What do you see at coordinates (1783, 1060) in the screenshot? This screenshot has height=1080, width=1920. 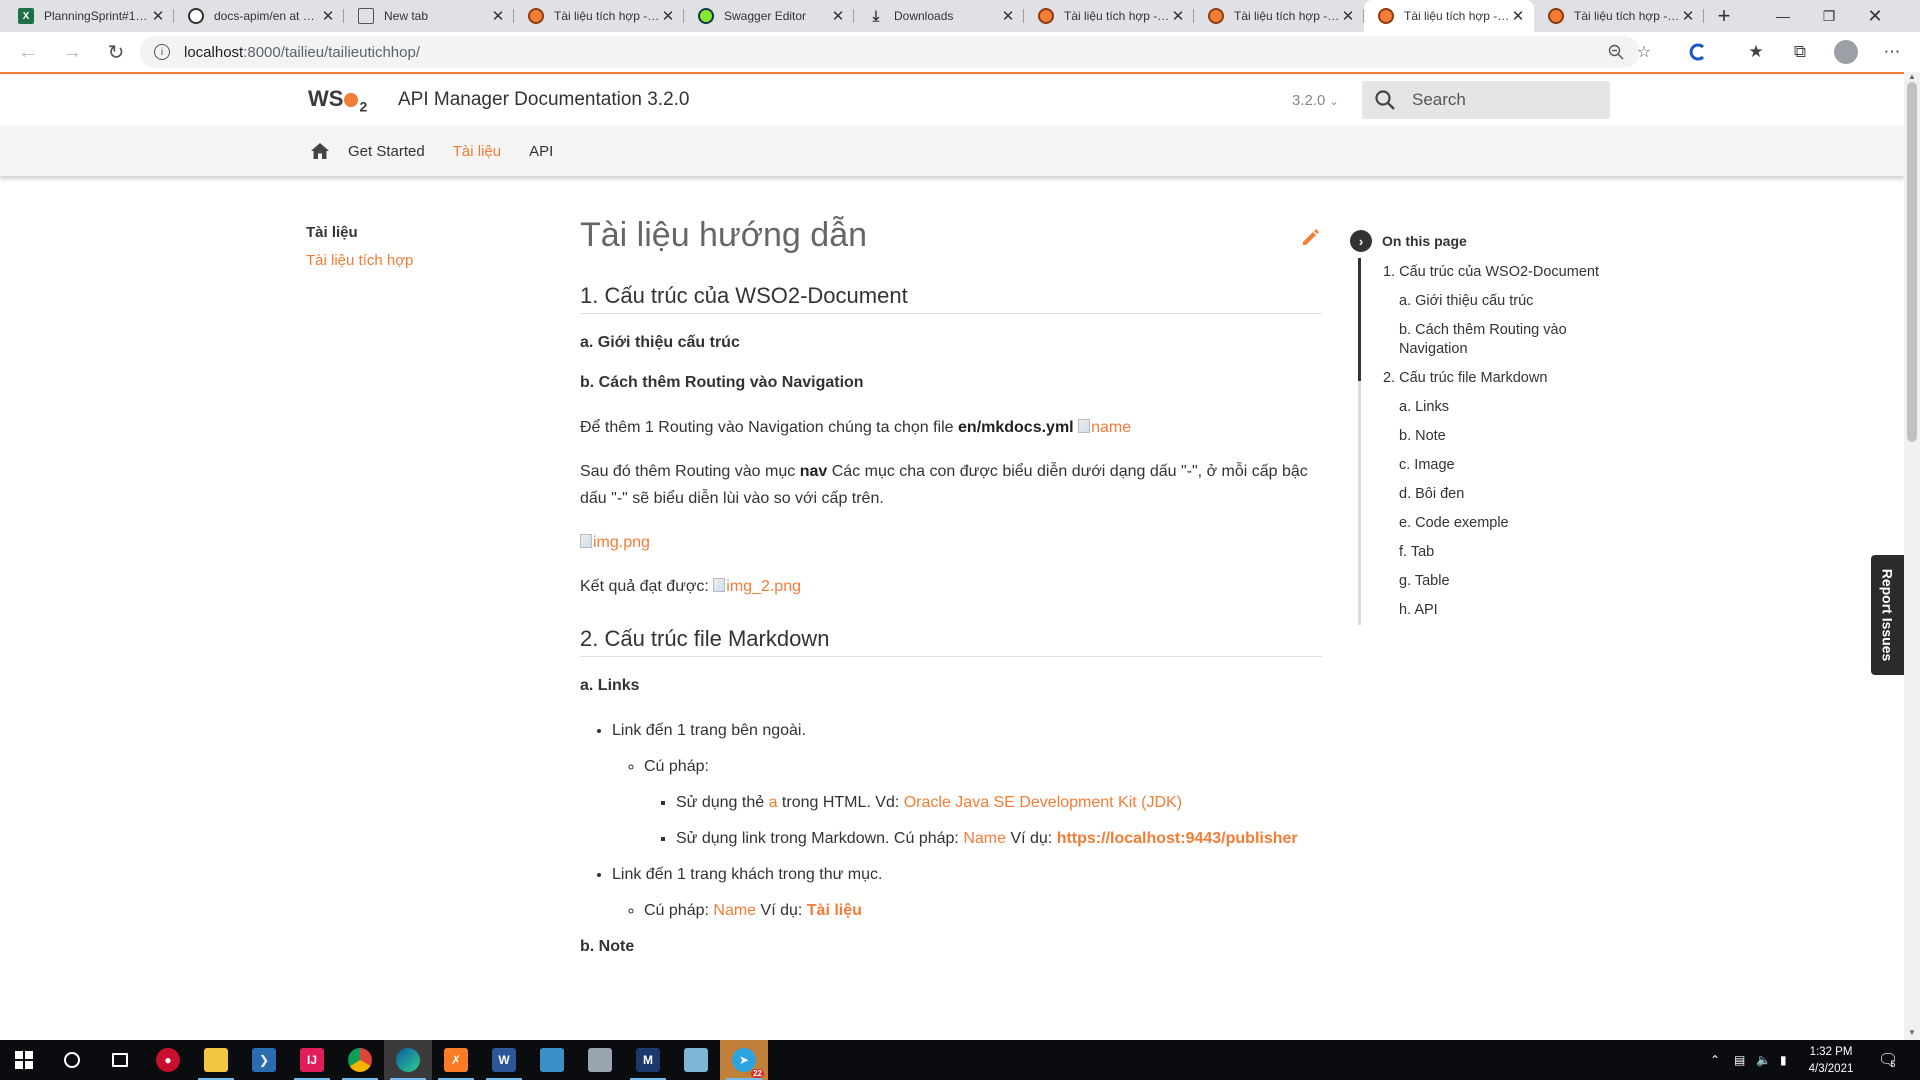 I see `battery-icon: ▮` at bounding box center [1783, 1060].